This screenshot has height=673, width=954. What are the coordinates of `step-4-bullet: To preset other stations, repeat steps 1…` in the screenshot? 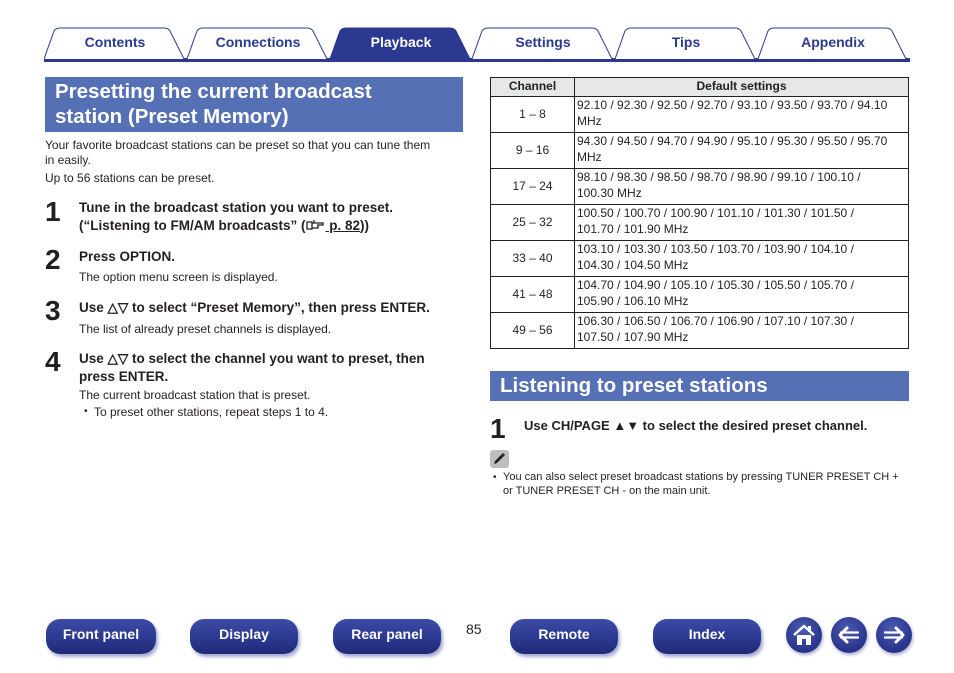 It's located at (206, 412).